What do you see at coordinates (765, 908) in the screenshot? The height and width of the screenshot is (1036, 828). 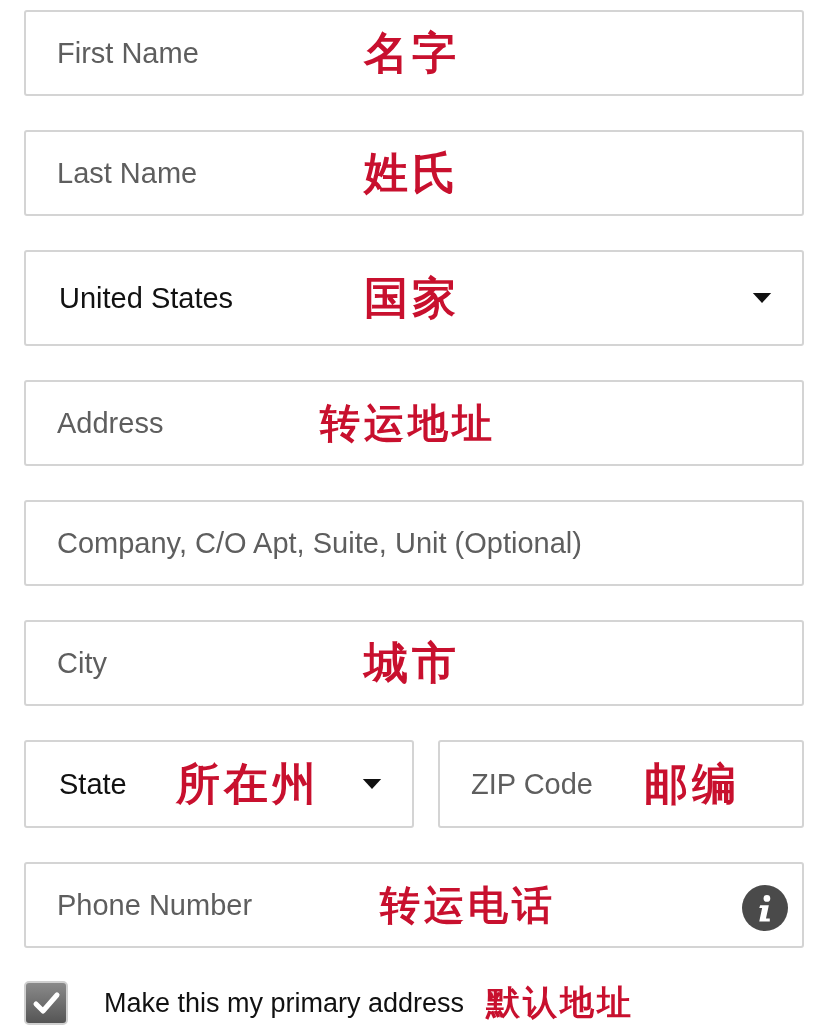 I see `info-icon` at bounding box center [765, 908].